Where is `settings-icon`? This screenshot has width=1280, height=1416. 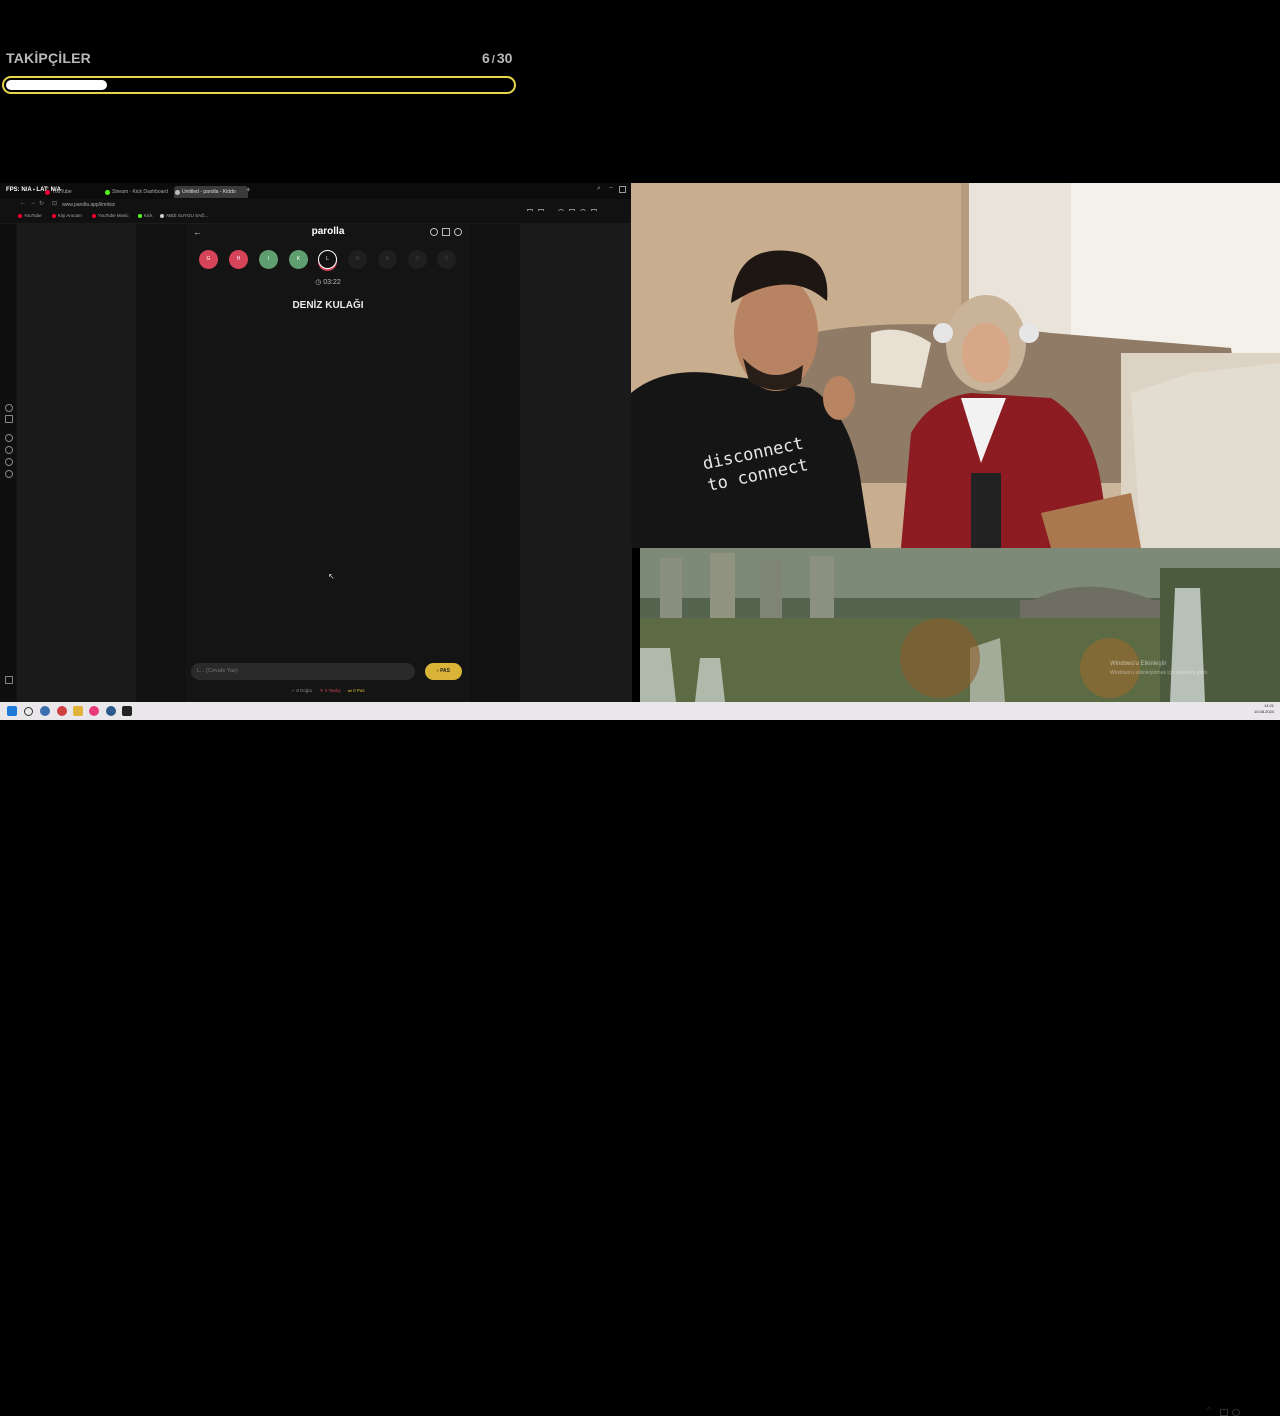 settings-icon is located at coordinates (458, 232).